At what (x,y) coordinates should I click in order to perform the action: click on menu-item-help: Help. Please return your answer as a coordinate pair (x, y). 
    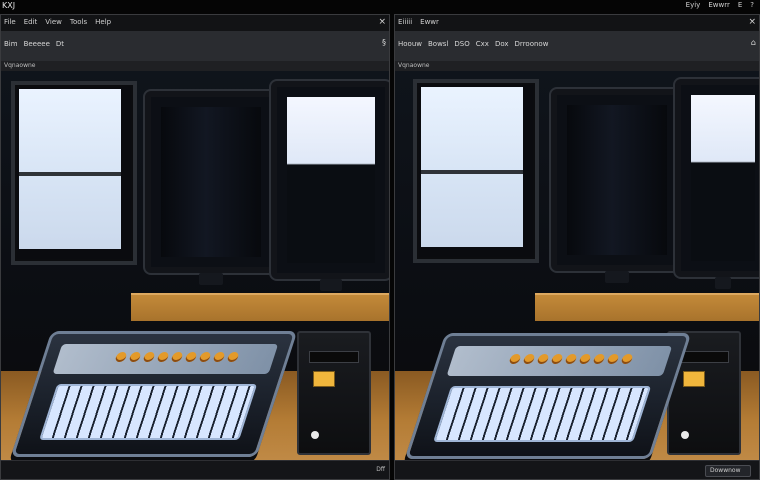
    Looking at the image, I should click on (103, 22).